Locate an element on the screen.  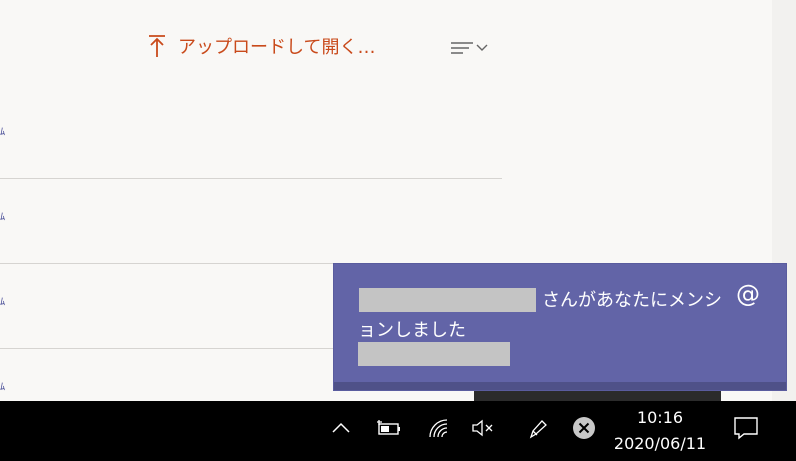
notification-message: さんがあなたにメンションしました is located at coordinates (540, 315).